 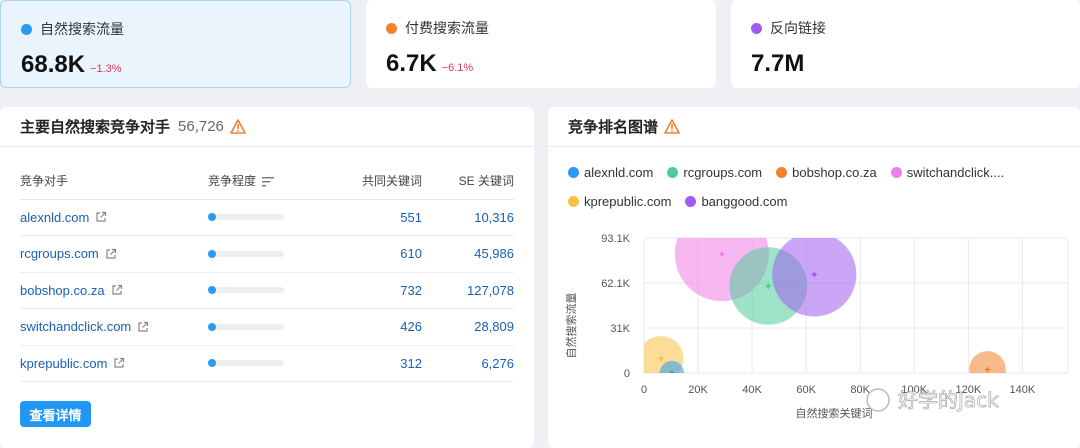 What do you see at coordinates (571, 326) in the screenshot?
I see `y-axis-label: 自然搜索流量` at bounding box center [571, 326].